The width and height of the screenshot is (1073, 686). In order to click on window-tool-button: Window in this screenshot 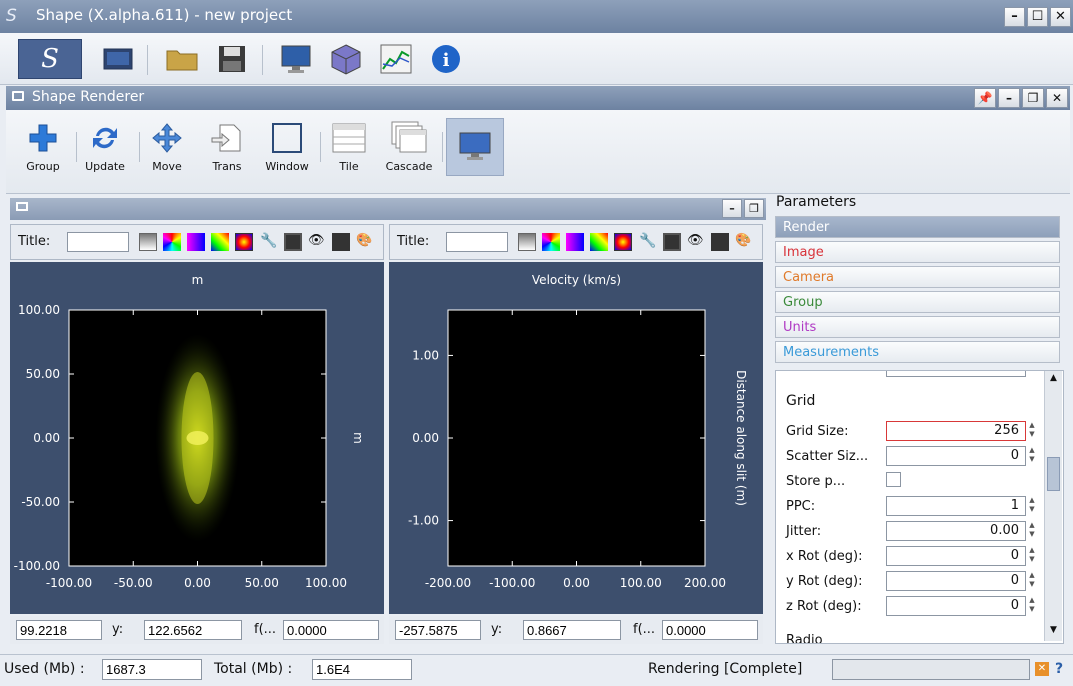, I will do `click(287, 149)`.